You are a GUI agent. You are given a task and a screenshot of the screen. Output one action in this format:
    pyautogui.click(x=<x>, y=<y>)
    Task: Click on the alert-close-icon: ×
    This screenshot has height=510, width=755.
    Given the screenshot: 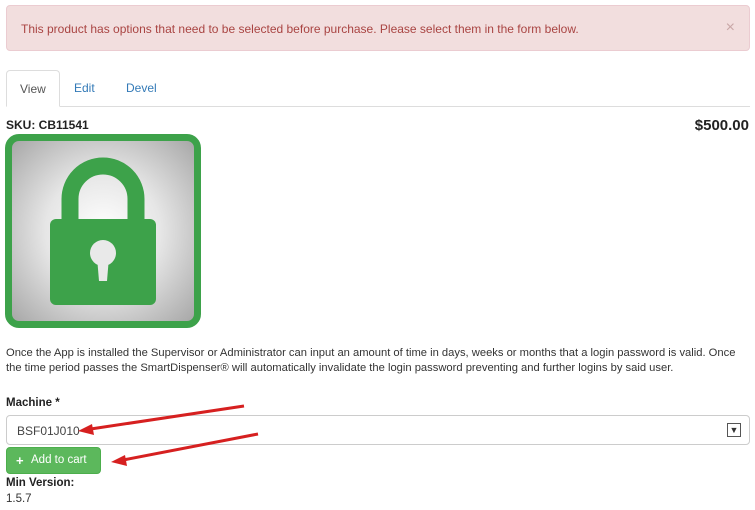 What is the action you would take?
    pyautogui.click(x=730, y=28)
    